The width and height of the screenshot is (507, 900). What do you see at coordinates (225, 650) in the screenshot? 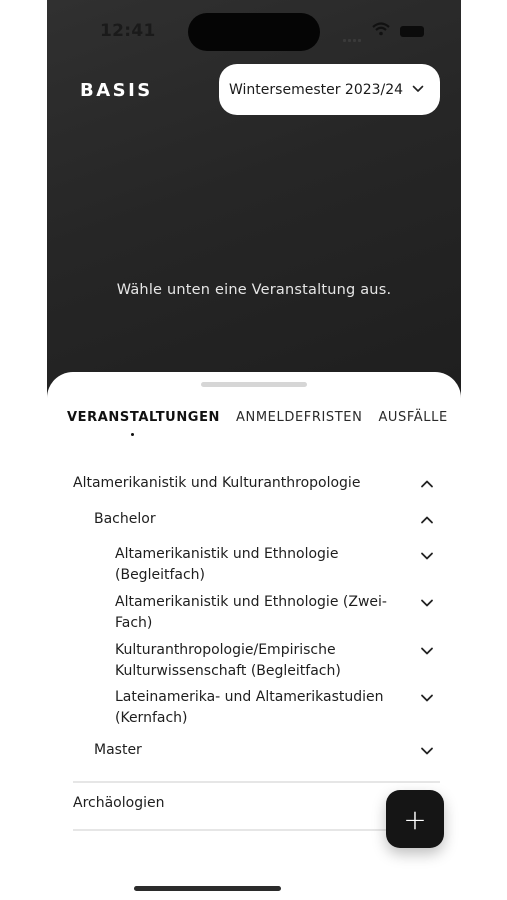
I see `tree-program-line-1: Kulturanthropologie/Empirische` at bounding box center [225, 650].